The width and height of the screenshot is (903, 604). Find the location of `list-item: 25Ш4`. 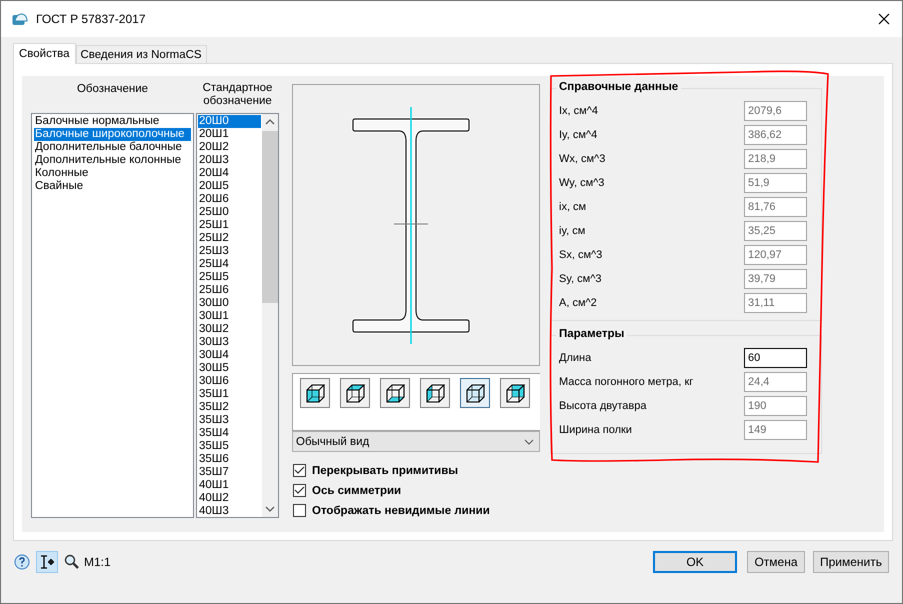

list-item: 25Ш4 is located at coordinates (229, 264).